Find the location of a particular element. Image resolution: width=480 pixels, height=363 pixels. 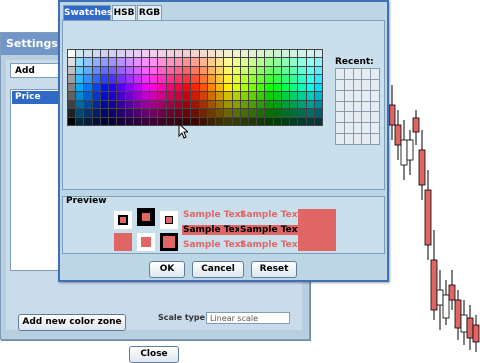

add-dropdown: Add is located at coordinates (36, 70).